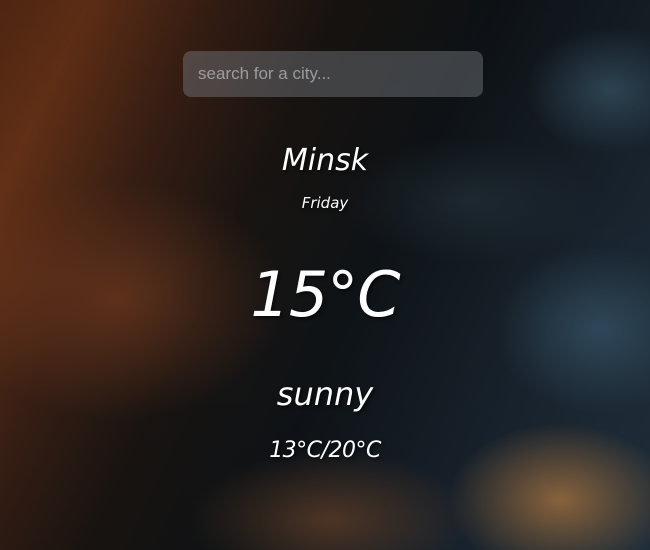 The height and width of the screenshot is (550, 650). Describe the element at coordinates (325, 294) in the screenshot. I see `current-temperature: 15°C` at that location.